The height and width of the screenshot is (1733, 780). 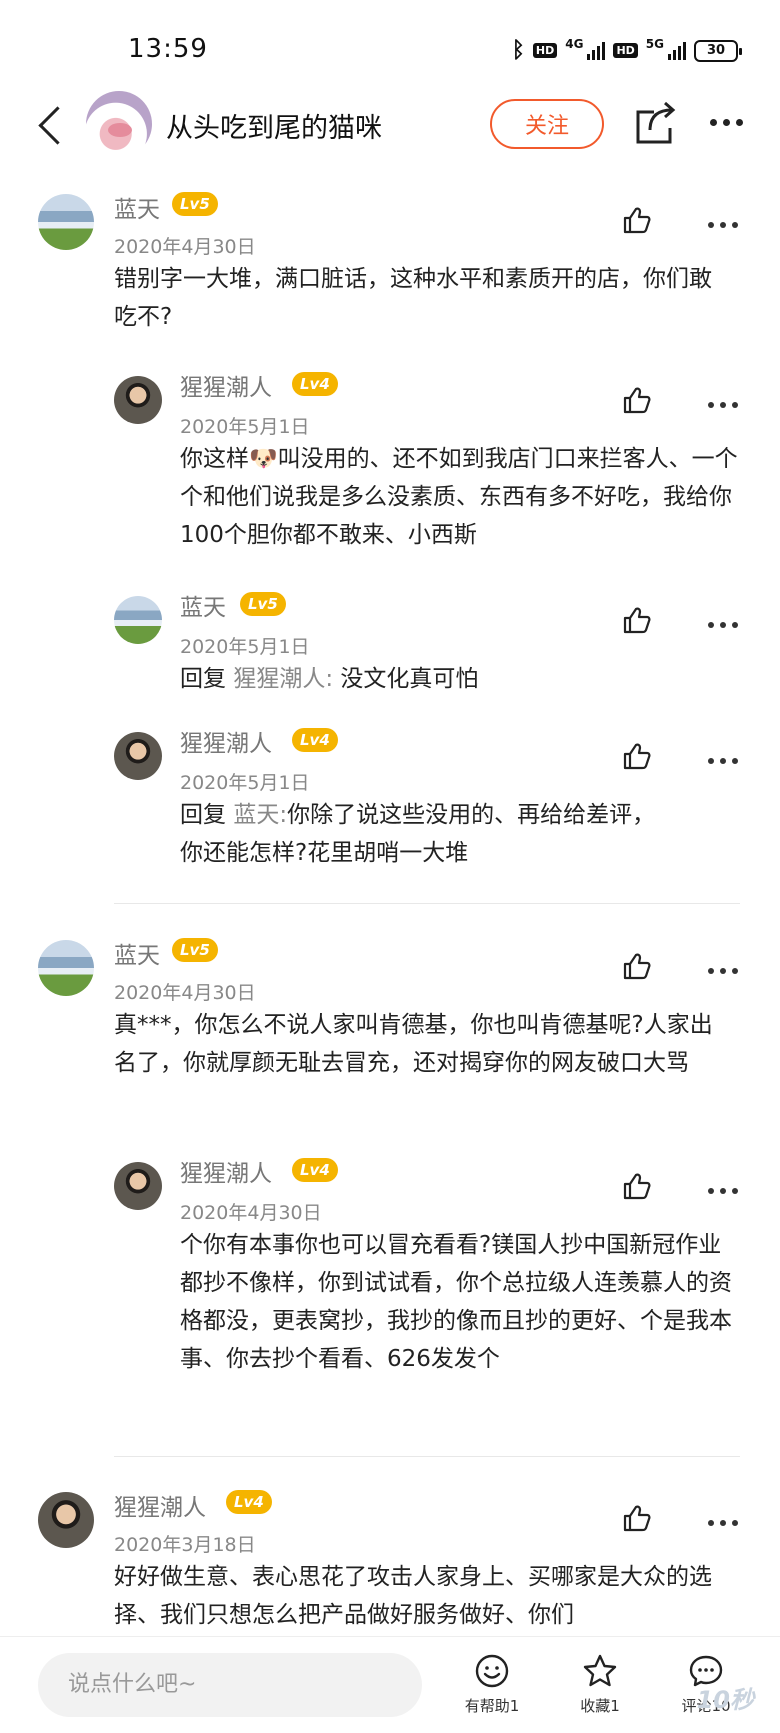 I want to click on reply-text: 没文化真可怕, so click(x=409, y=679).